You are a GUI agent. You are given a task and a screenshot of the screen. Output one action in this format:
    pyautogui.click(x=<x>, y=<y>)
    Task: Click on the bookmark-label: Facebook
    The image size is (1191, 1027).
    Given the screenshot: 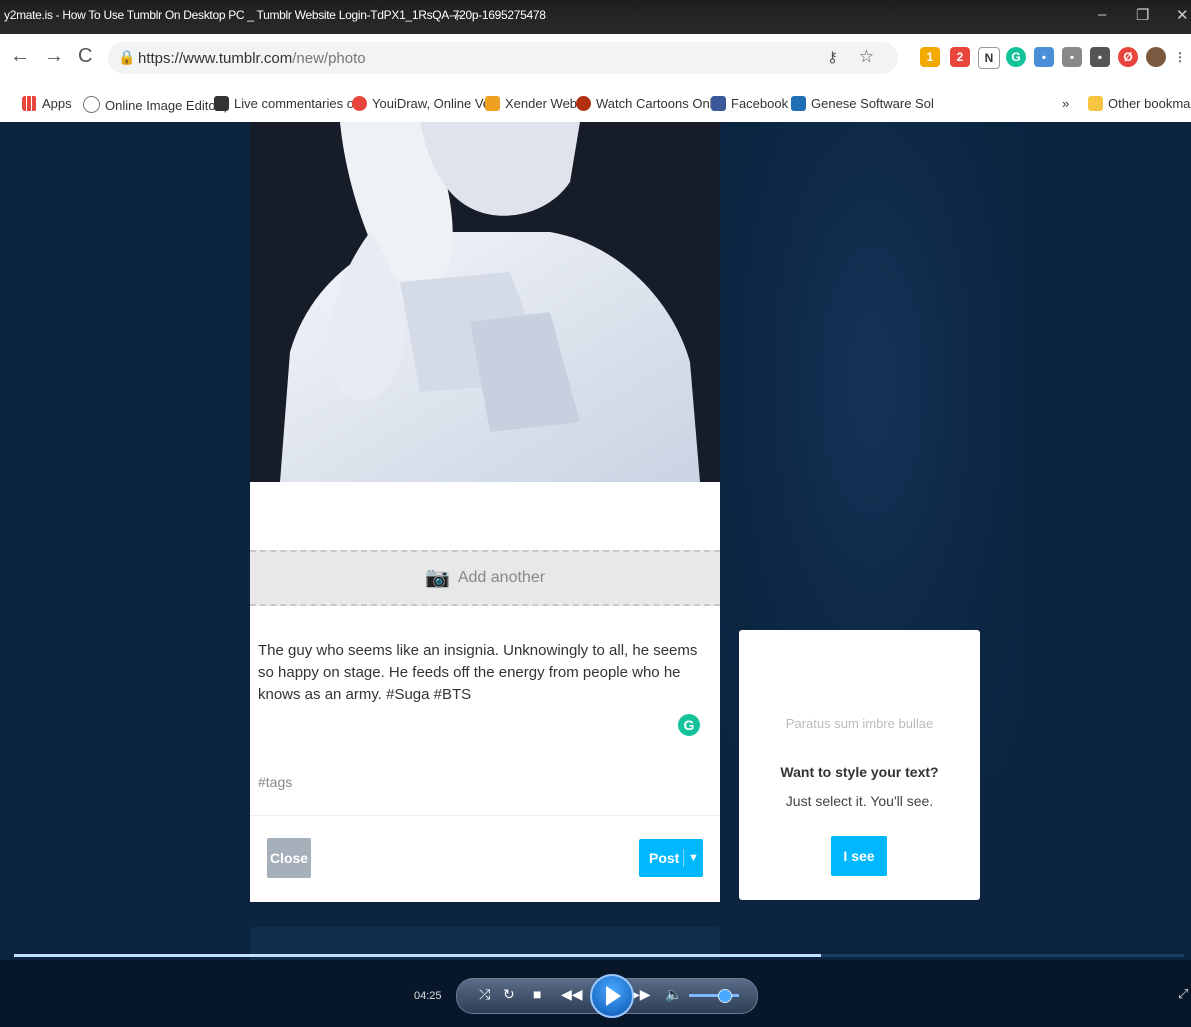 What is the action you would take?
    pyautogui.click(x=760, y=103)
    